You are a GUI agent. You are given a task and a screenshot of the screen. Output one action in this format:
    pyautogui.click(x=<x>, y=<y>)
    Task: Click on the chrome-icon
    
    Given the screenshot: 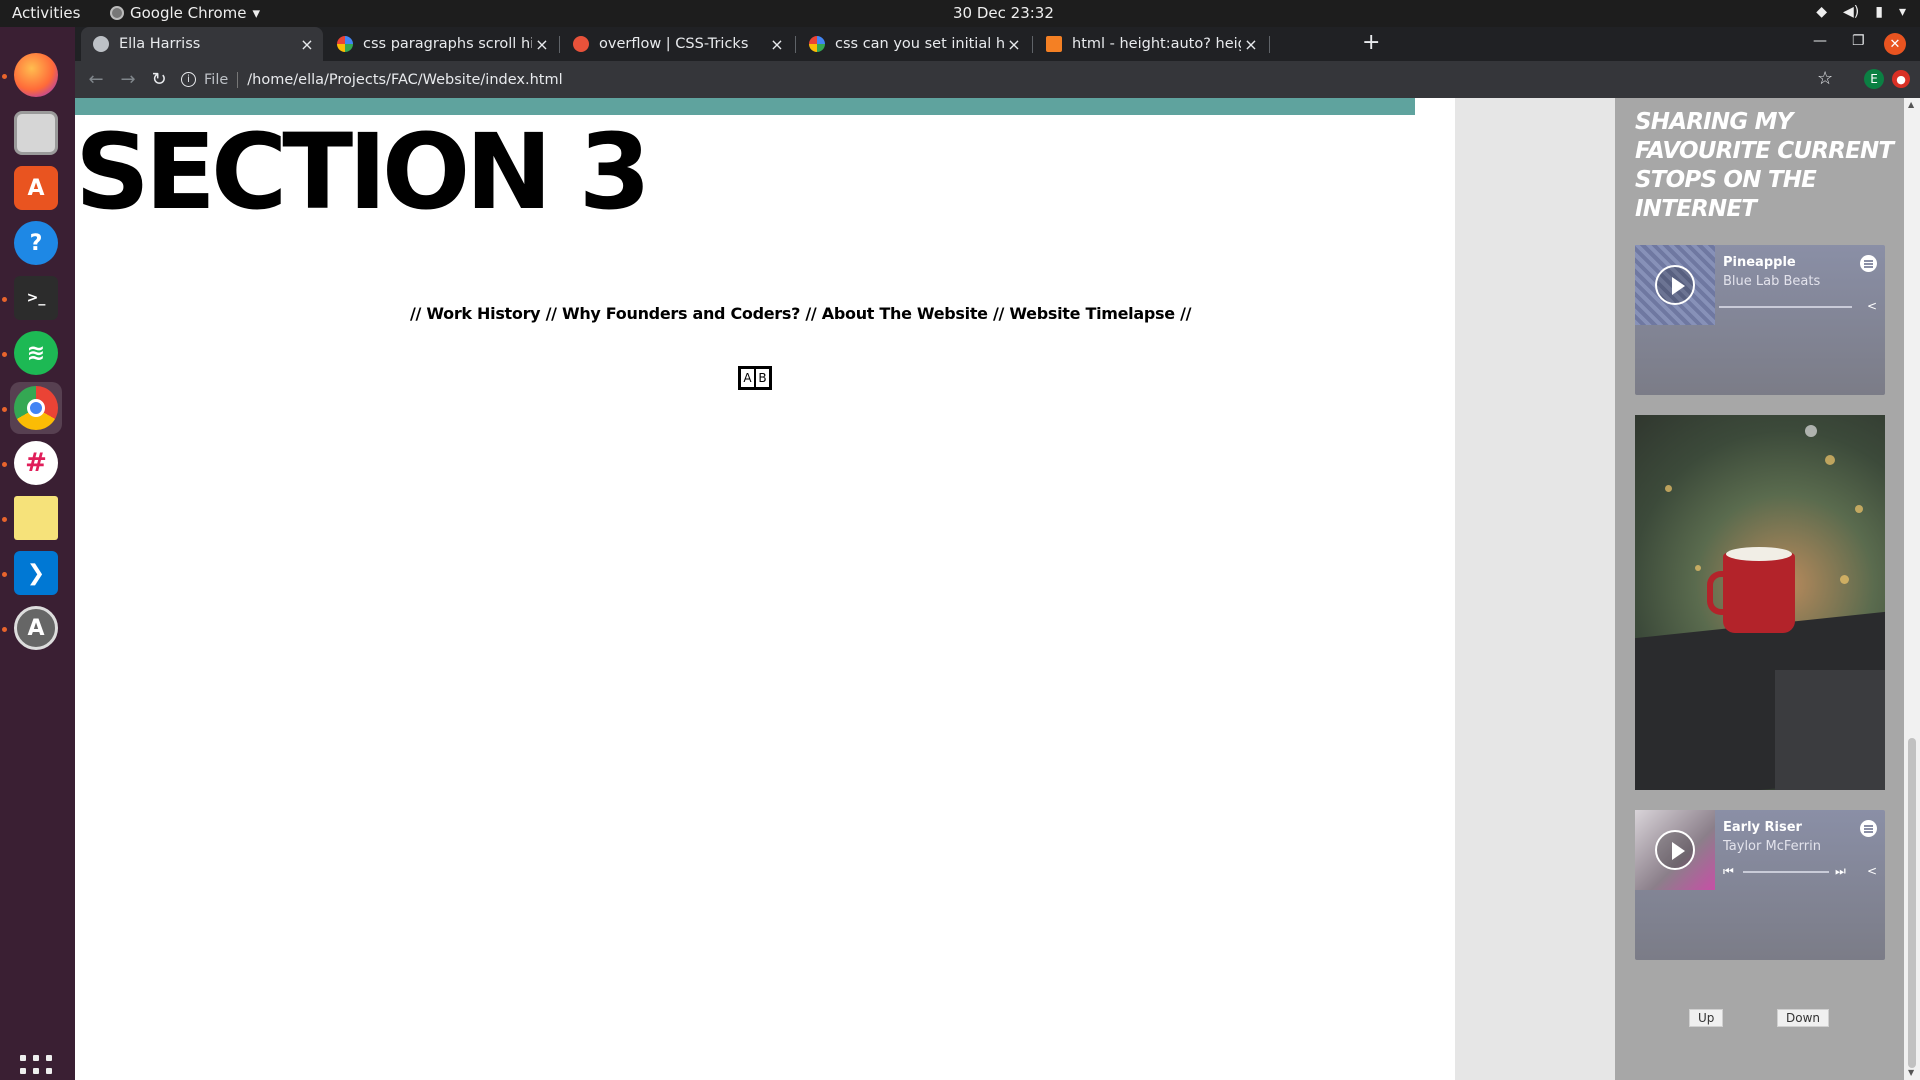 What is the action you would take?
    pyautogui.click(x=36, y=408)
    